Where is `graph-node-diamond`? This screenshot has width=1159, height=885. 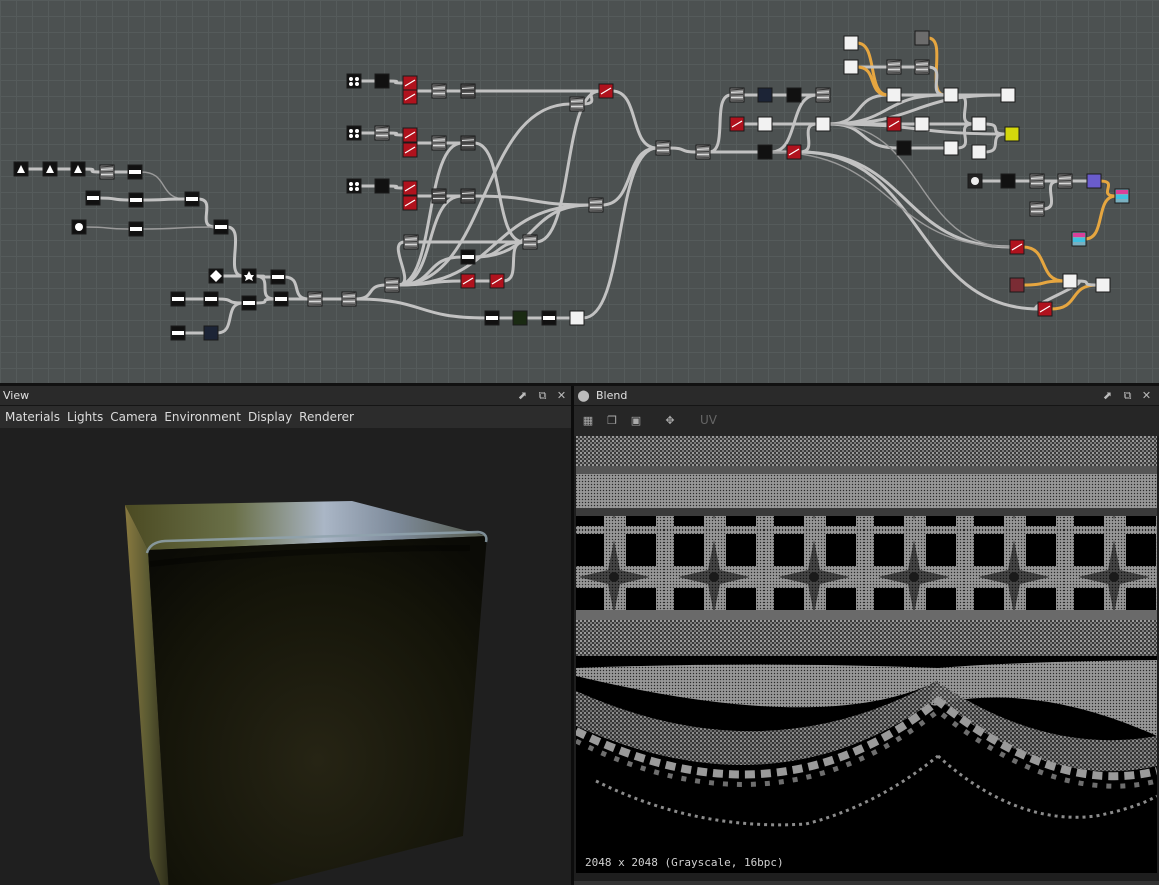 graph-node-diamond is located at coordinates (216, 276).